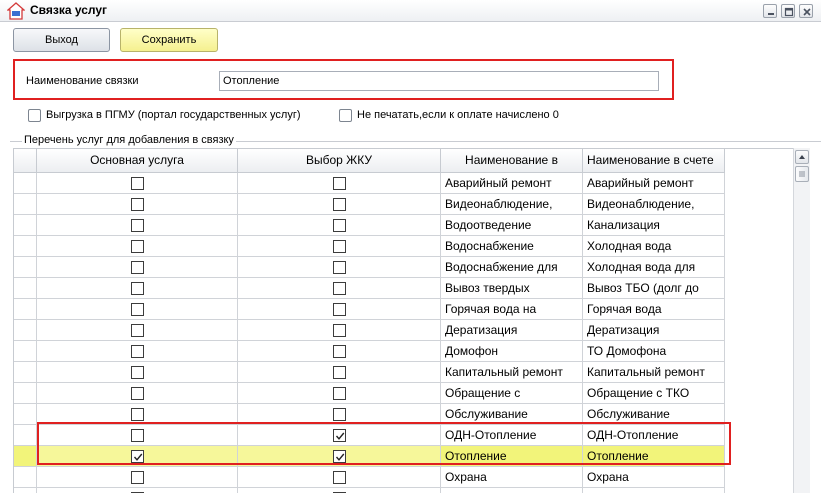 Image resolution: width=821 pixels, height=493 pixels. I want to click on table-row: ОДН-Отопление ОДН-Отопление, so click(369, 435).